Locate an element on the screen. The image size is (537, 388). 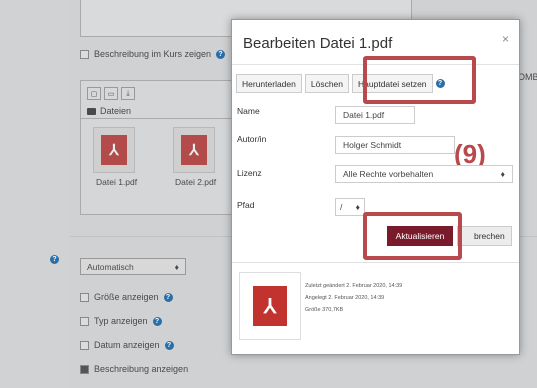
option-label: Datum anzeigen is located at coordinates (127, 345).